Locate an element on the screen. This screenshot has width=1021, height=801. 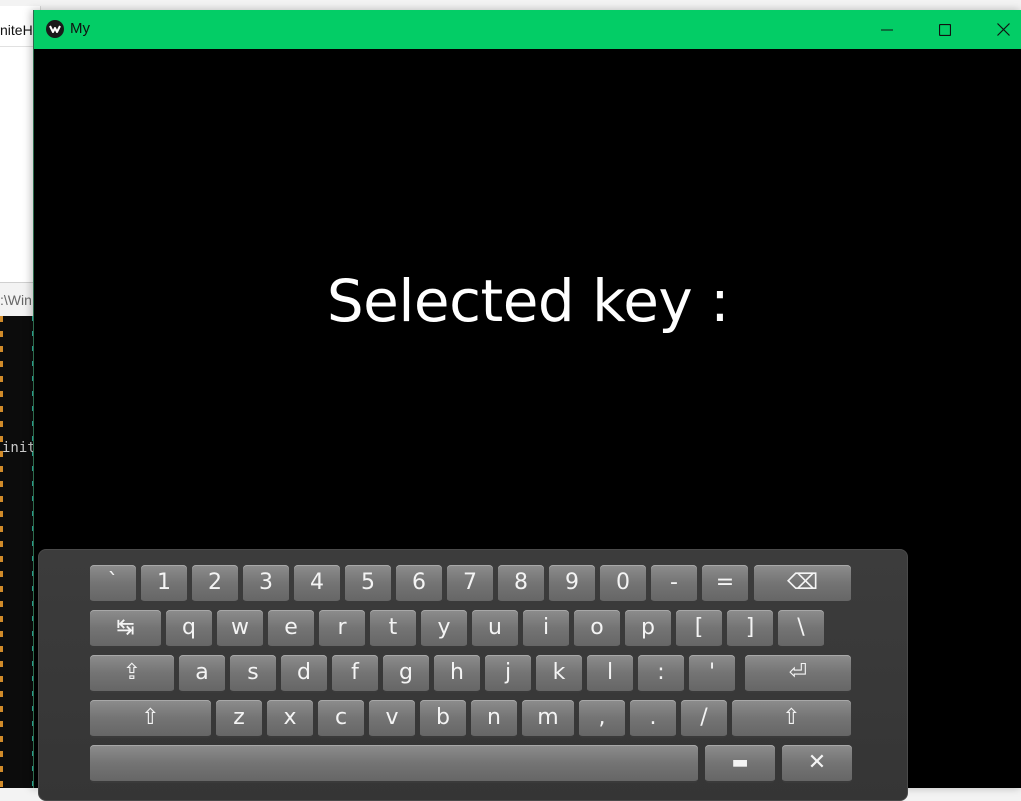
key-label: x is located at coordinates (290, 717).